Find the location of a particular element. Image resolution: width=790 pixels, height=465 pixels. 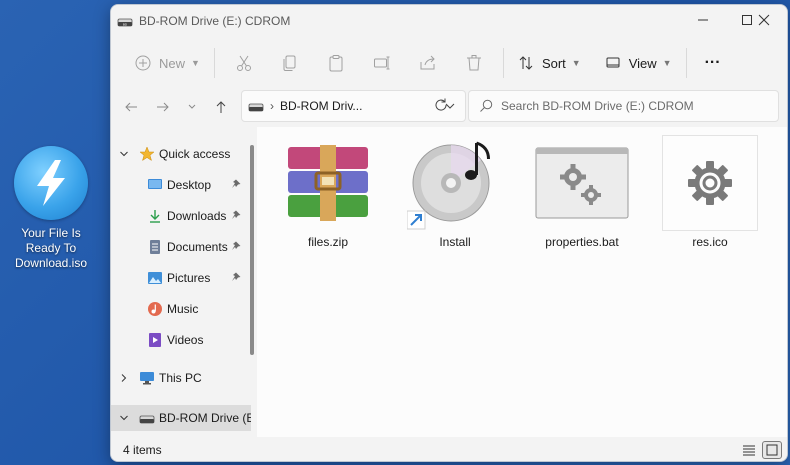

star-icon is located at coordinates (147, 154).